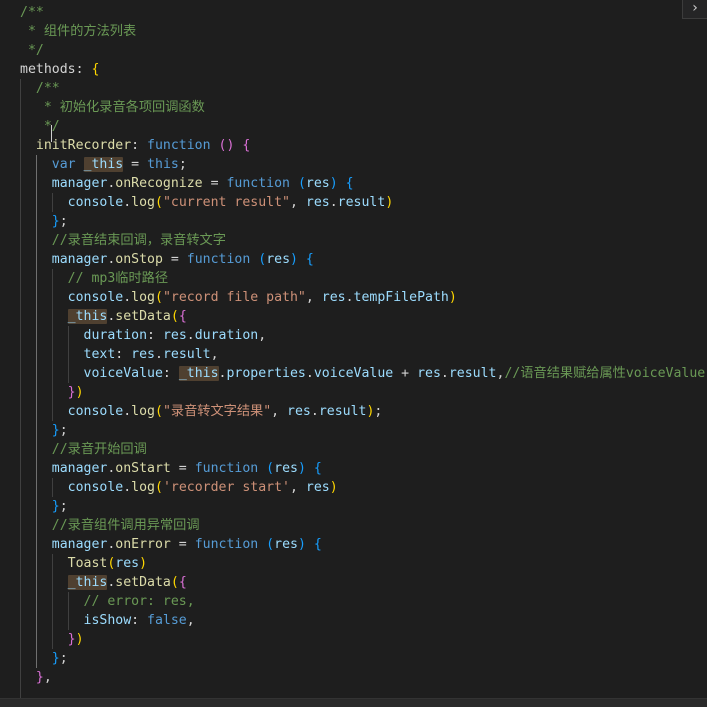  I want to click on code-token: (), so click(226, 145).